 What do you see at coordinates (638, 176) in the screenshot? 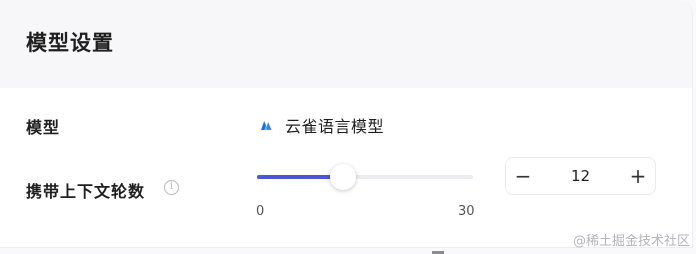
I see `increment-button: +` at bounding box center [638, 176].